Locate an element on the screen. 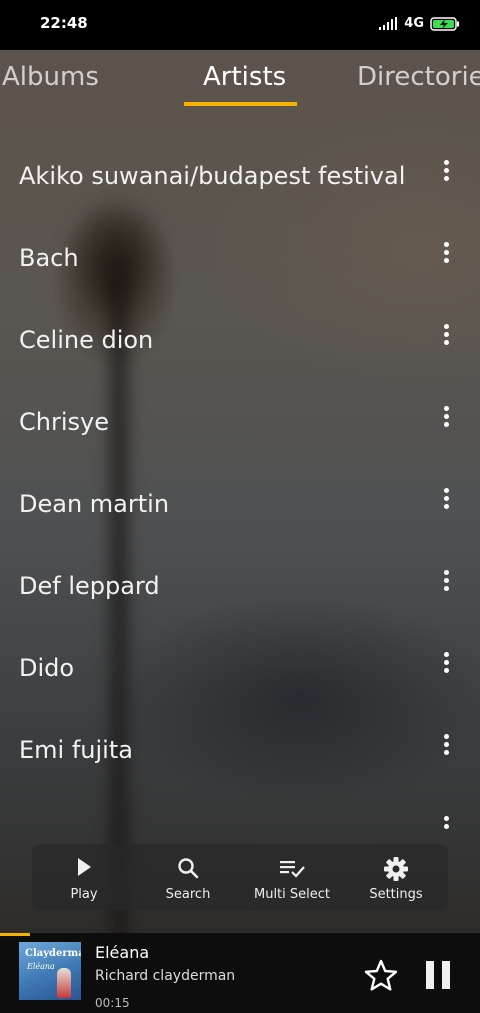  tab-albums: Albums is located at coordinates (50, 77).